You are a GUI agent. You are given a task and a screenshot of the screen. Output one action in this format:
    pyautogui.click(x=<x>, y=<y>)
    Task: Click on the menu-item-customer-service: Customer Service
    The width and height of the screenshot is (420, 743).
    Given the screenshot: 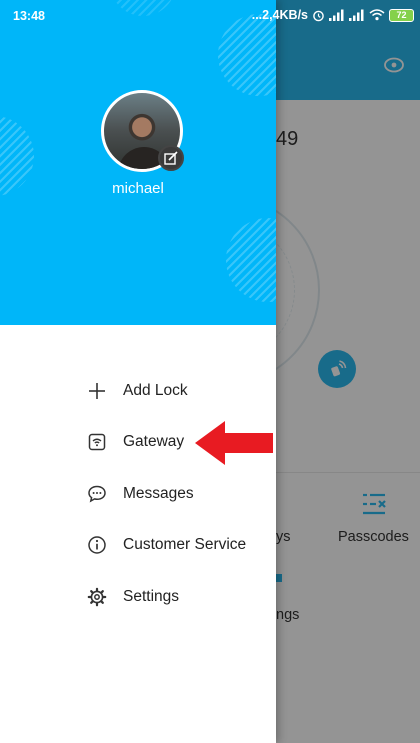 What is the action you would take?
    pyautogui.click(x=138, y=546)
    